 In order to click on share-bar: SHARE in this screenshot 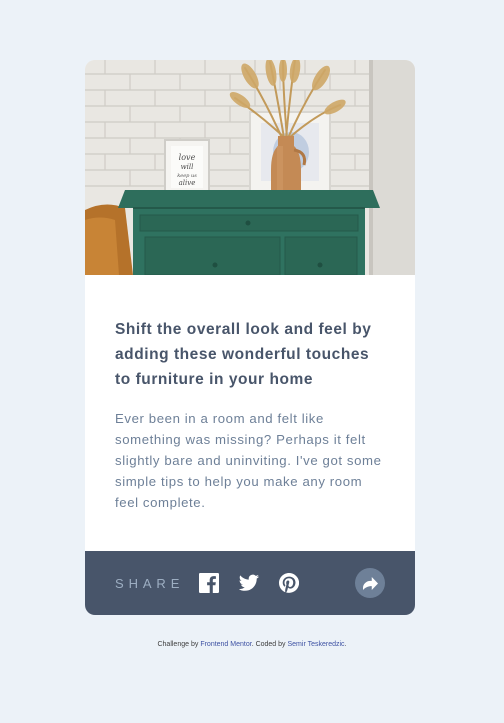, I will do `click(250, 583)`.